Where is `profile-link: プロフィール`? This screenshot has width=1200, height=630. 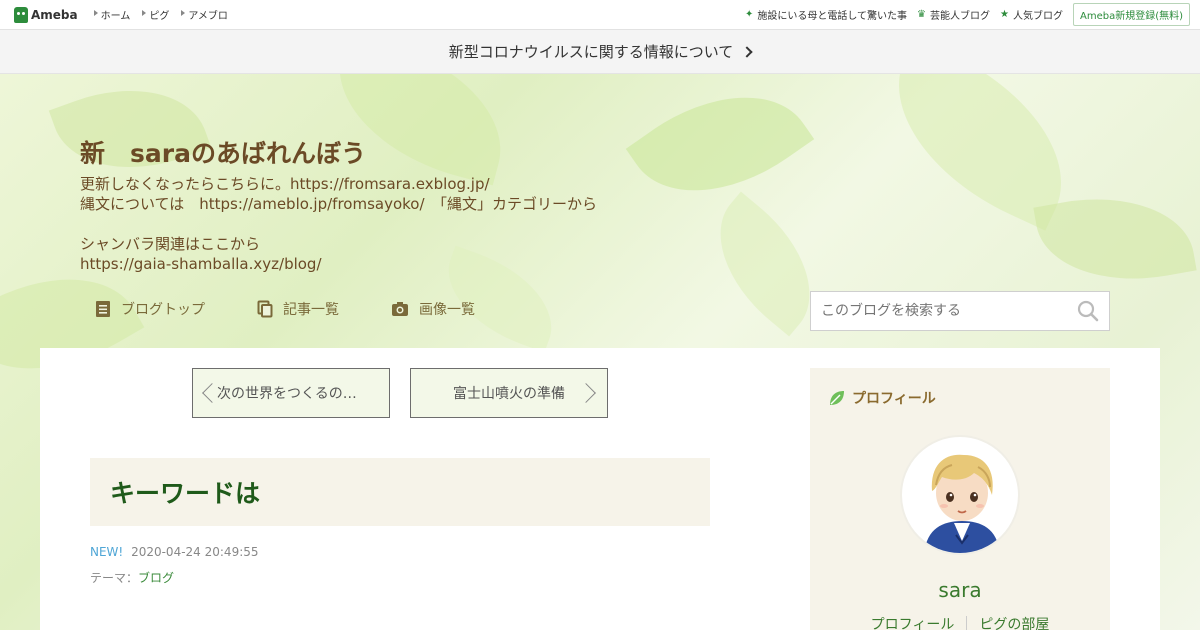 profile-link: プロフィール is located at coordinates (913, 622).